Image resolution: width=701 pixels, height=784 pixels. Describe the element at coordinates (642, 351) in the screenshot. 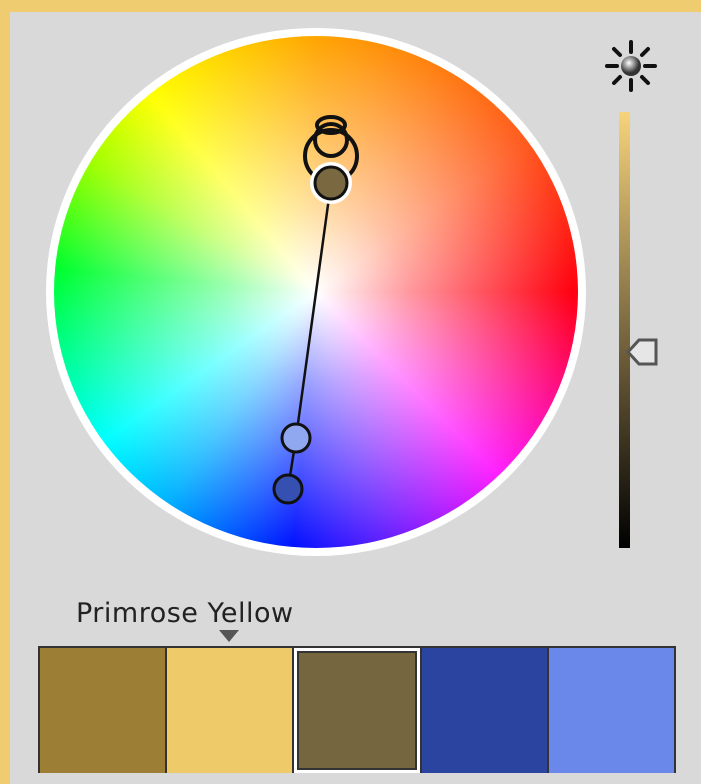

I see `slider-thumb` at that location.